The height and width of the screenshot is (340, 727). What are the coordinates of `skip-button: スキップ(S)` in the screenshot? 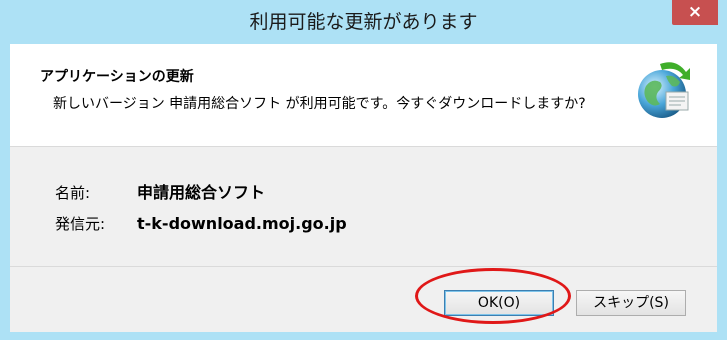 It's located at (631, 303).